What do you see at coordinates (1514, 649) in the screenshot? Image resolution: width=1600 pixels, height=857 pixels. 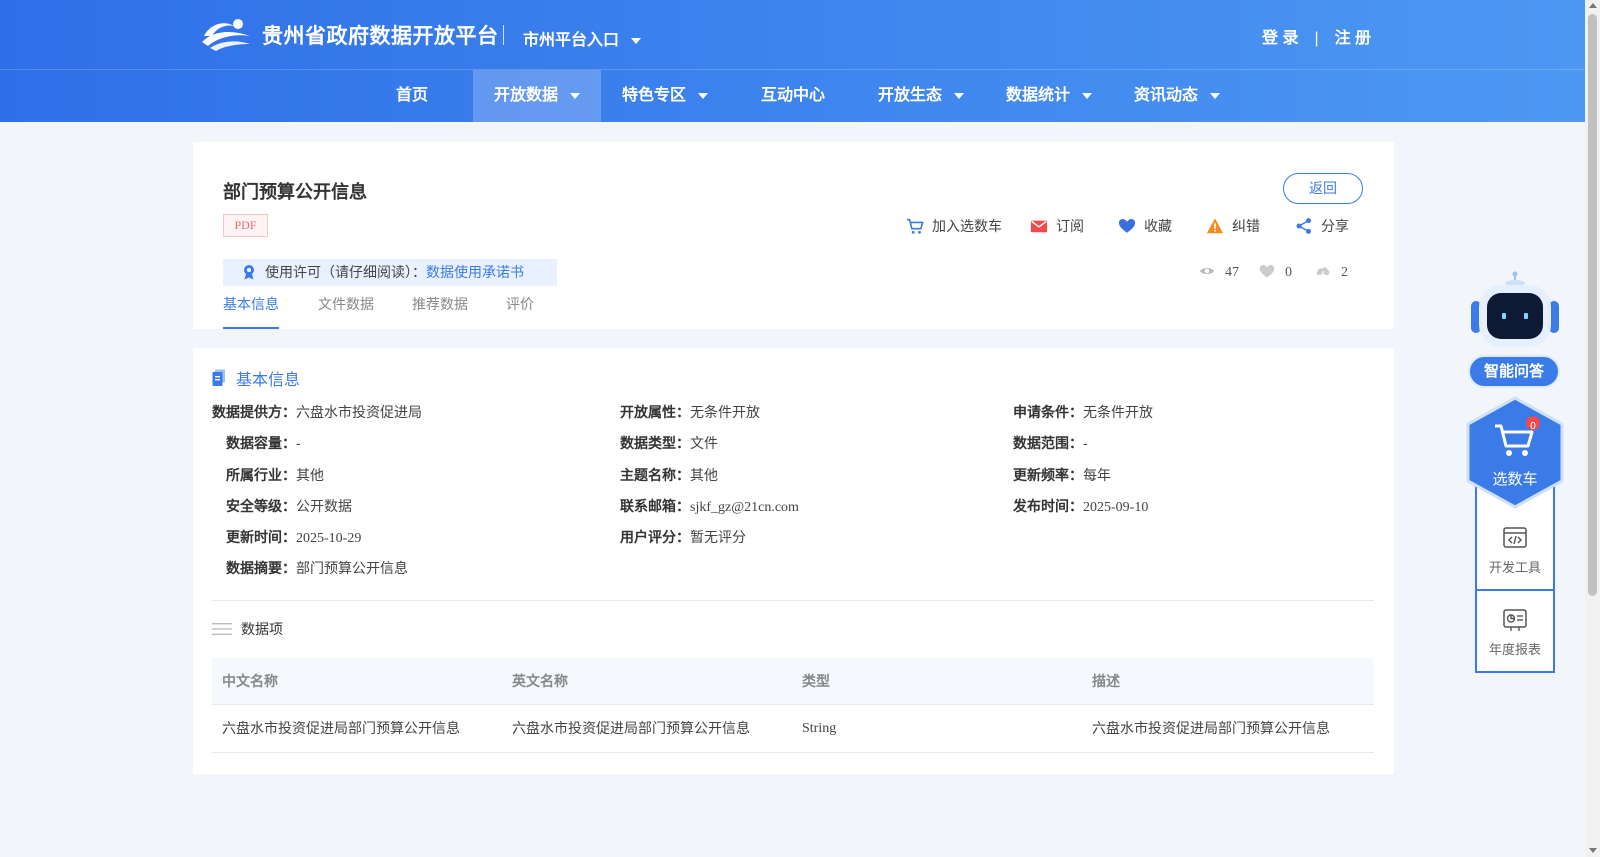 I see `annual-report-label: 年度报表` at bounding box center [1514, 649].